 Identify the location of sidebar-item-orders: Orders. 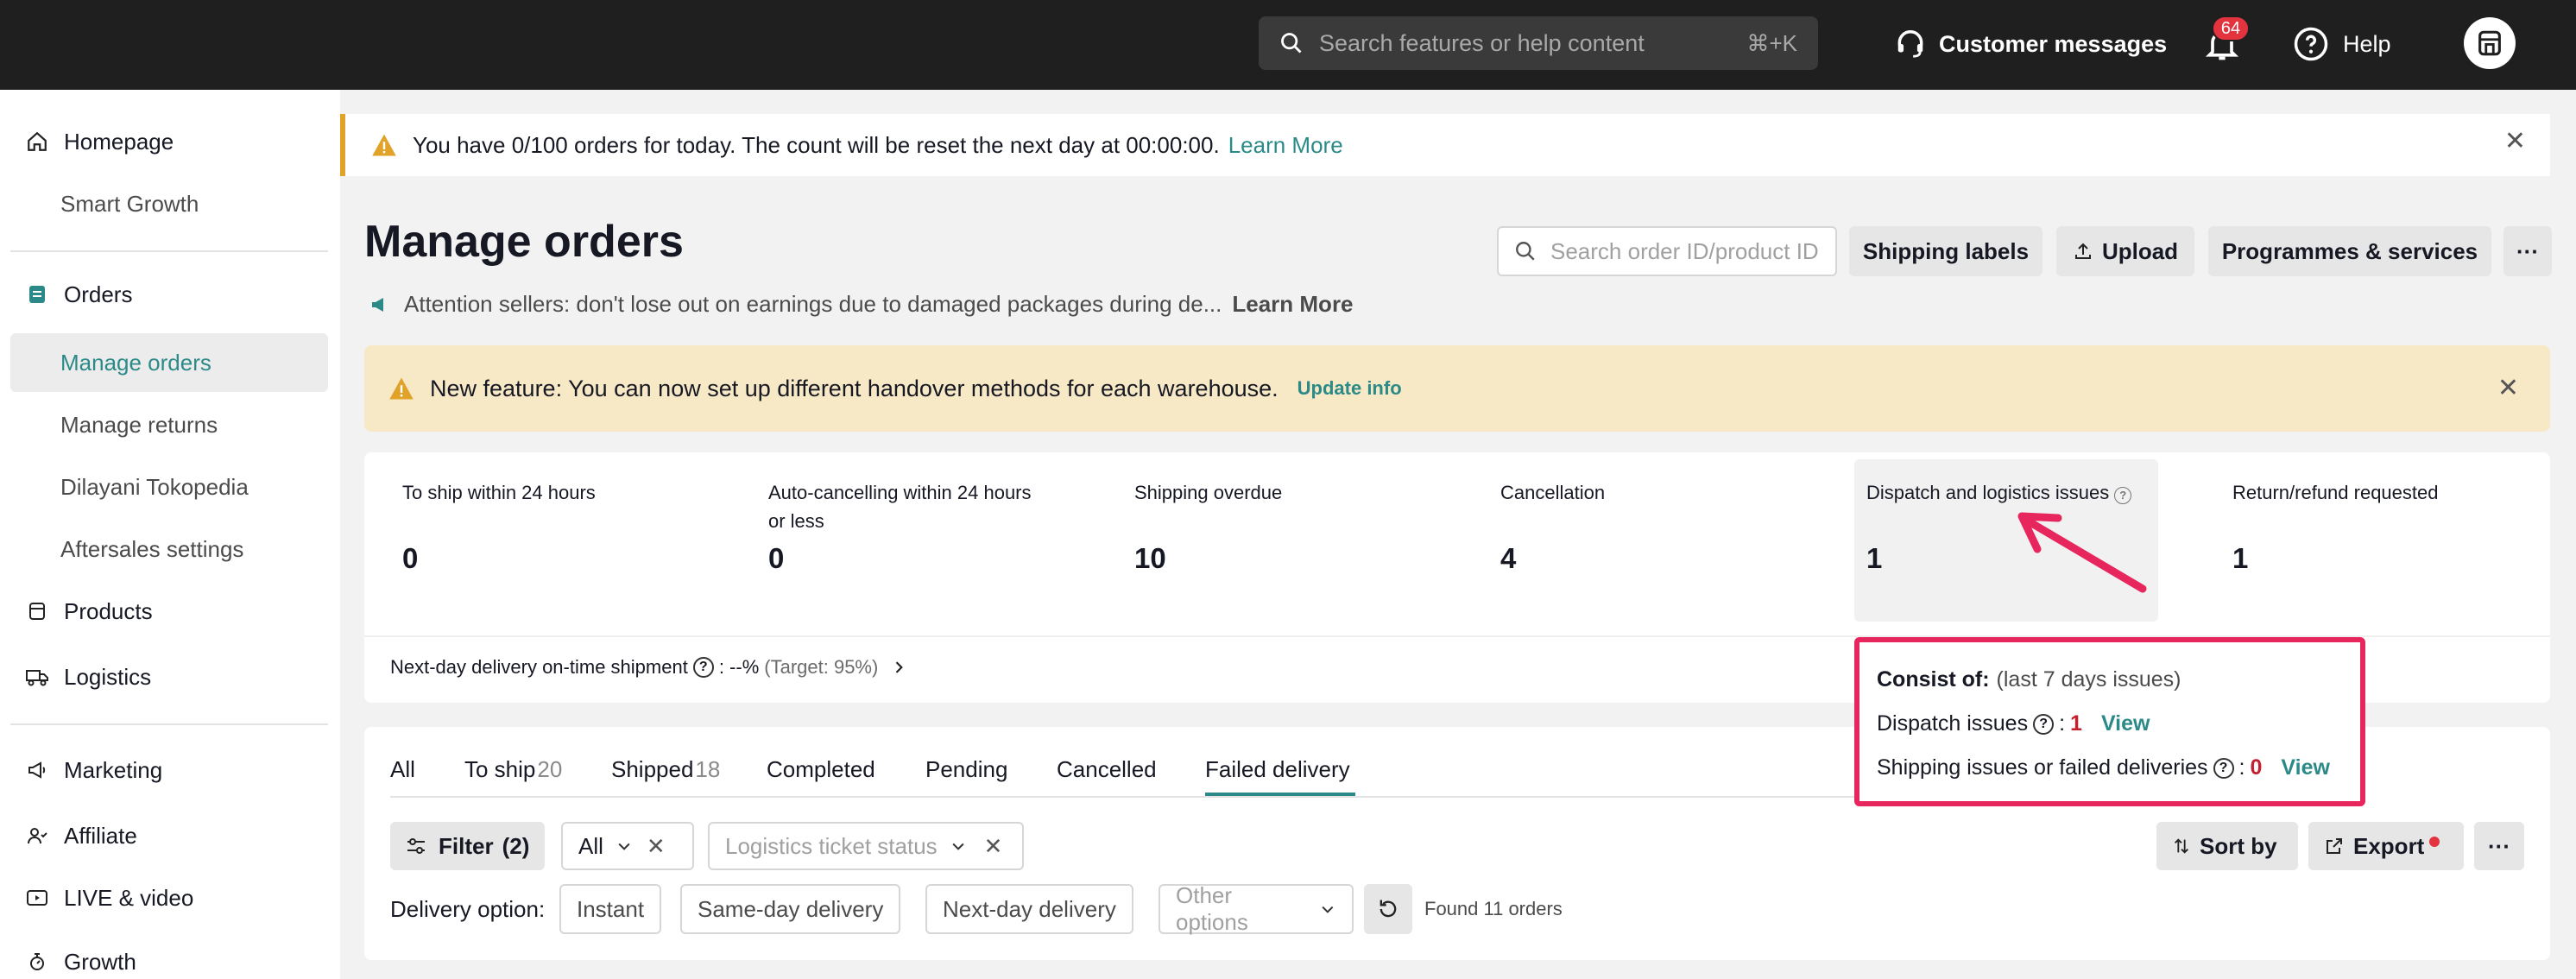
(169, 295).